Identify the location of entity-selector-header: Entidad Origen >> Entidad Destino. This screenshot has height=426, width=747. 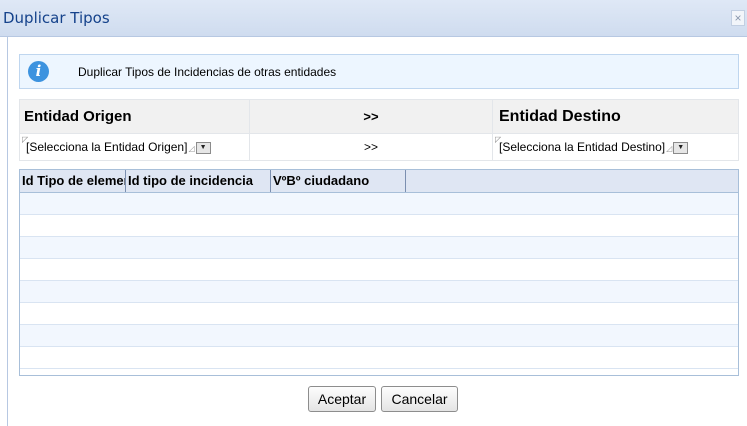
(379, 116).